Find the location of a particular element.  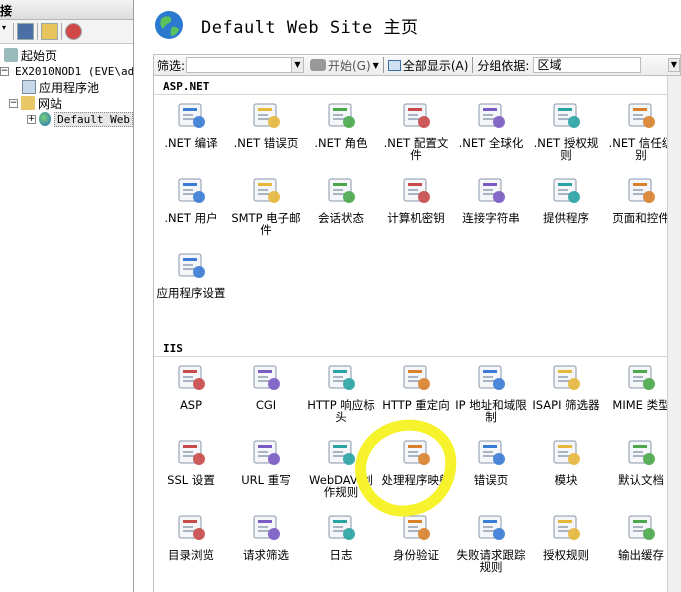

tree-item-app-pools: 应用程序池 is located at coordinates (66, 87).